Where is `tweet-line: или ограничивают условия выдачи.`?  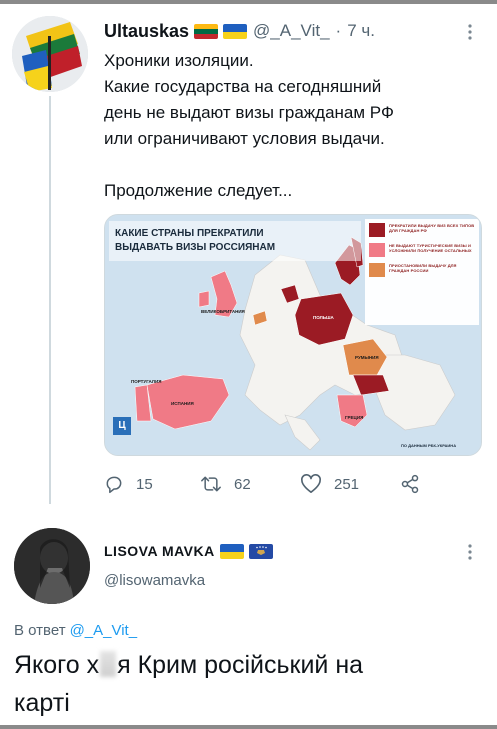 tweet-line: или ограничивают условия выдачи. is located at coordinates (244, 138).